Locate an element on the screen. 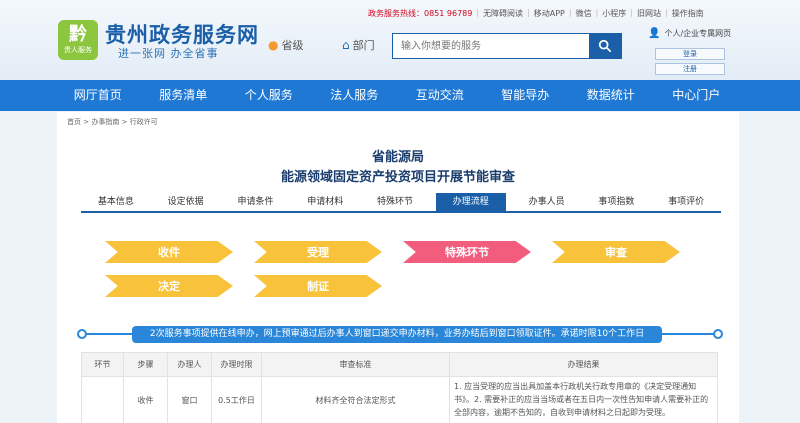  flow-step-certificate: 制证 is located at coordinates (318, 286).